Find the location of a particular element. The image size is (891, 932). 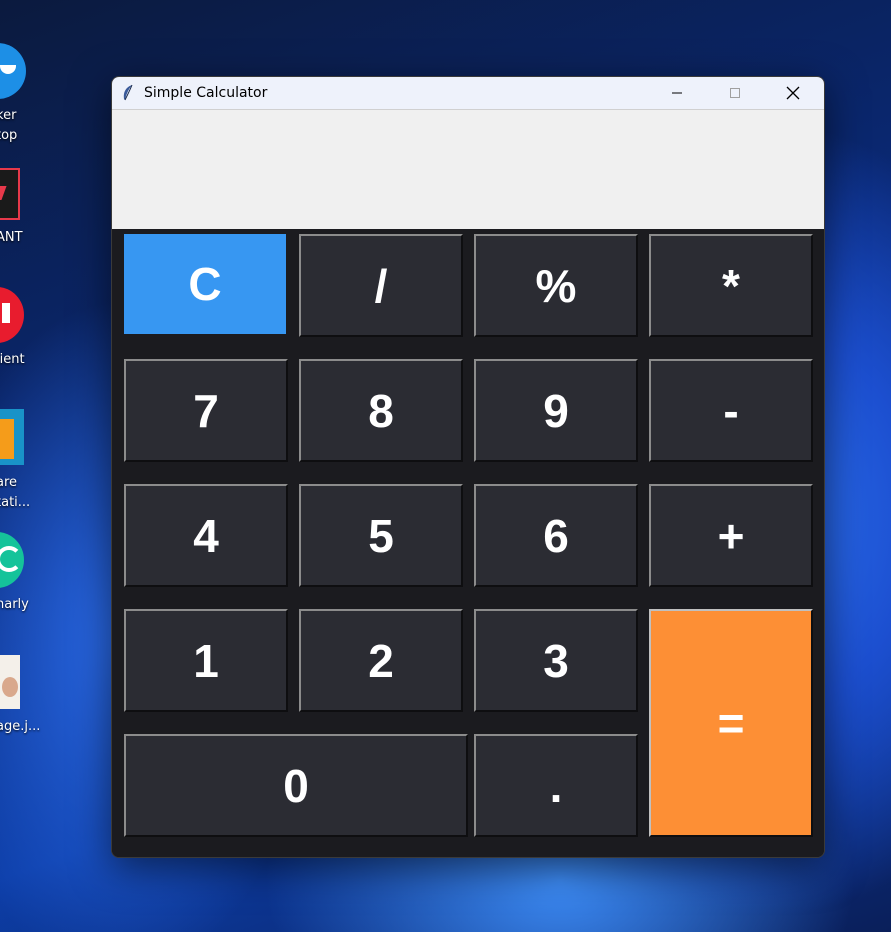

six-button: 6 is located at coordinates (556, 535).